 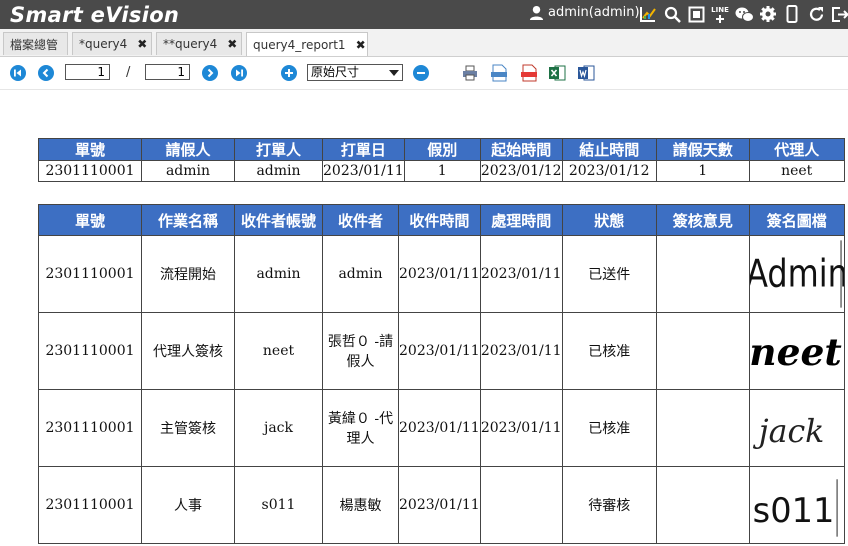 I want to click on header-cell: 收件者帳號, so click(x=278, y=220).